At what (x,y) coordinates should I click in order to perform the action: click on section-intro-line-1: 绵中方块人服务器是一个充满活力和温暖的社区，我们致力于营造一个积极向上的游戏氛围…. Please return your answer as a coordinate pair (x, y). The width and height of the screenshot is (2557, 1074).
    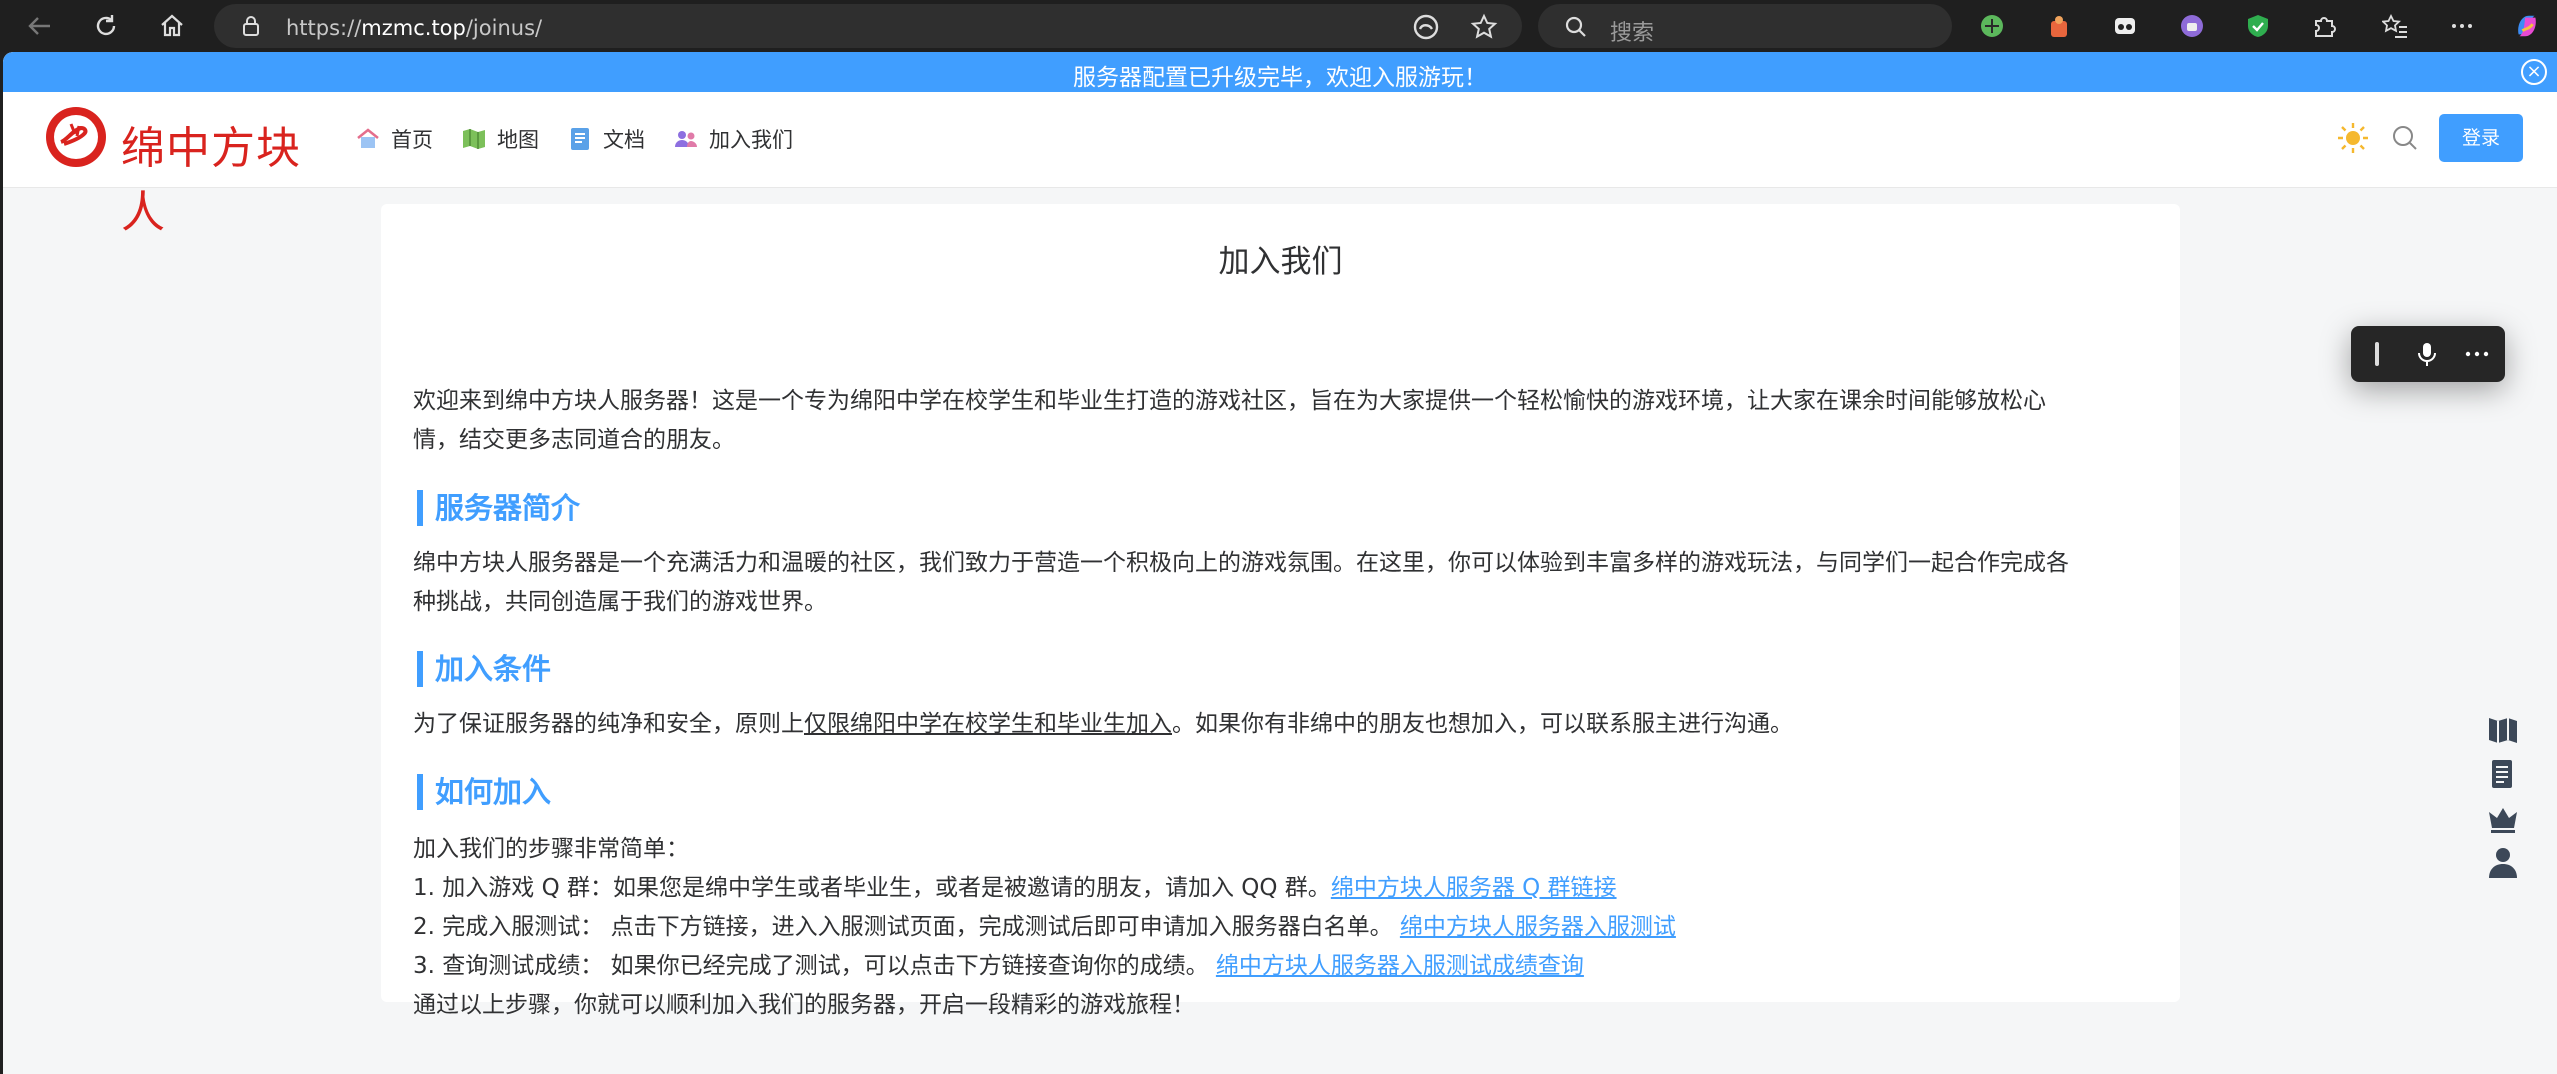
    Looking at the image, I should click on (1241, 563).